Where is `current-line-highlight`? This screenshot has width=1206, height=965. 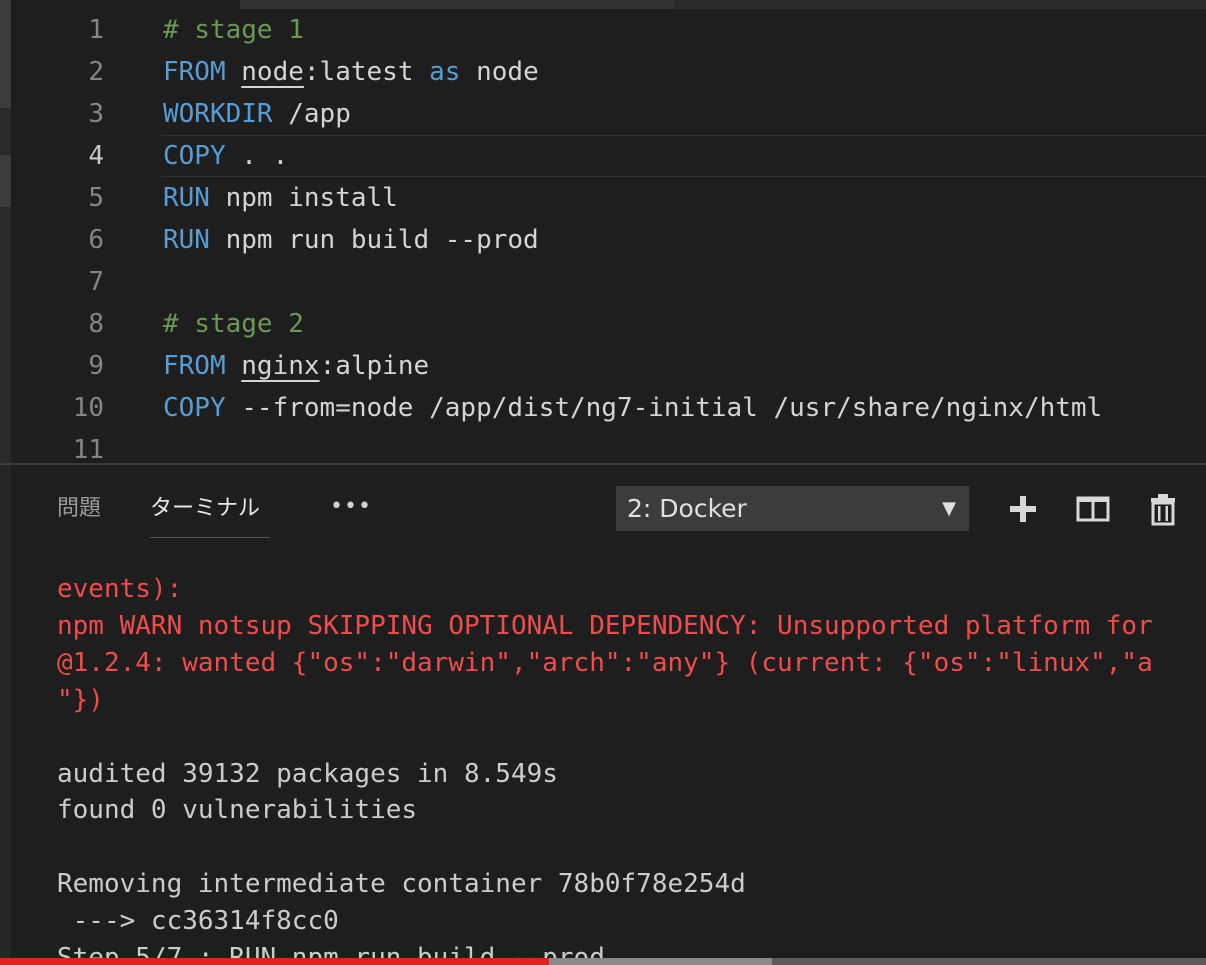 current-line-highlight is located at coordinates (683, 156).